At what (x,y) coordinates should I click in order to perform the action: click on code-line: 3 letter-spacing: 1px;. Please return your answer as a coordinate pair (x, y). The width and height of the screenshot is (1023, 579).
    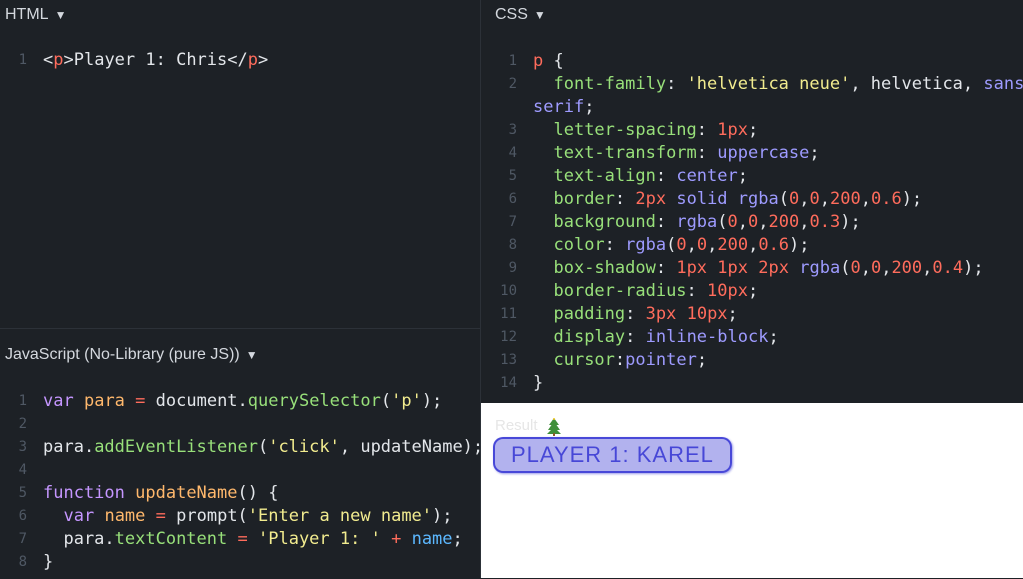
    Looking at the image, I should click on (752, 130).